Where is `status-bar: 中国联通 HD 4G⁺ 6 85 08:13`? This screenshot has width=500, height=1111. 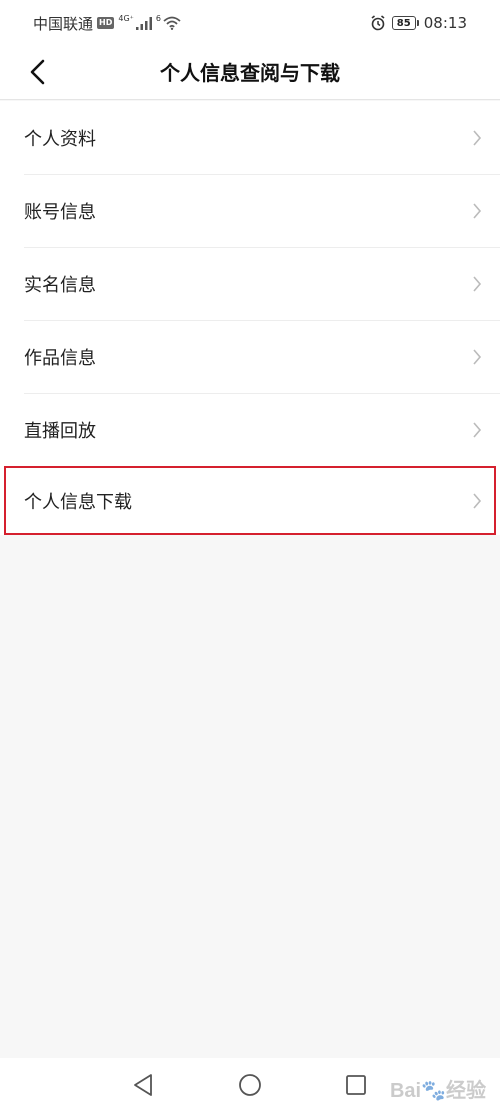
status-bar: 中国联通 HD 4G⁺ 6 85 08:13 is located at coordinates (250, 23).